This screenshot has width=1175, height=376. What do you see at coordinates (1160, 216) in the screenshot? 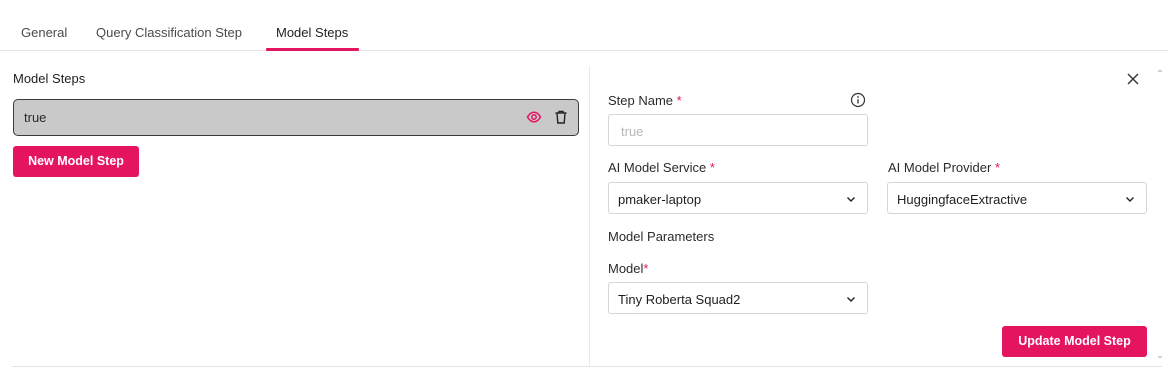
I see `form-scrollbar` at bounding box center [1160, 216].